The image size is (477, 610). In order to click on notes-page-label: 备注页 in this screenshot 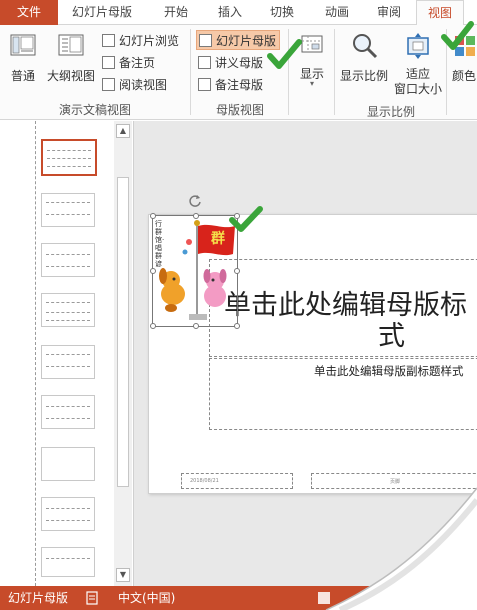, I will do `click(137, 63)`.